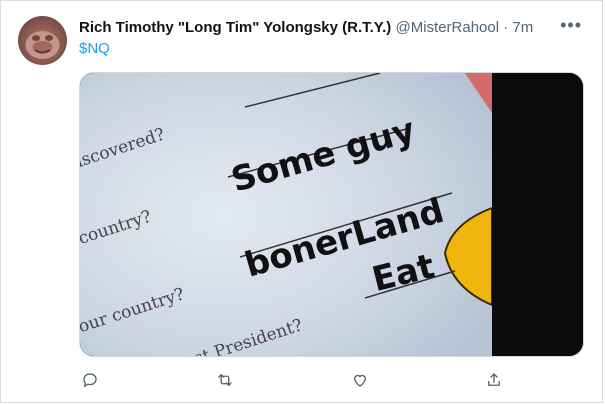 The height and width of the screenshot is (405, 605). What do you see at coordinates (447, 27) in the screenshot?
I see `author-handle: @MisterRahool` at bounding box center [447, 27].